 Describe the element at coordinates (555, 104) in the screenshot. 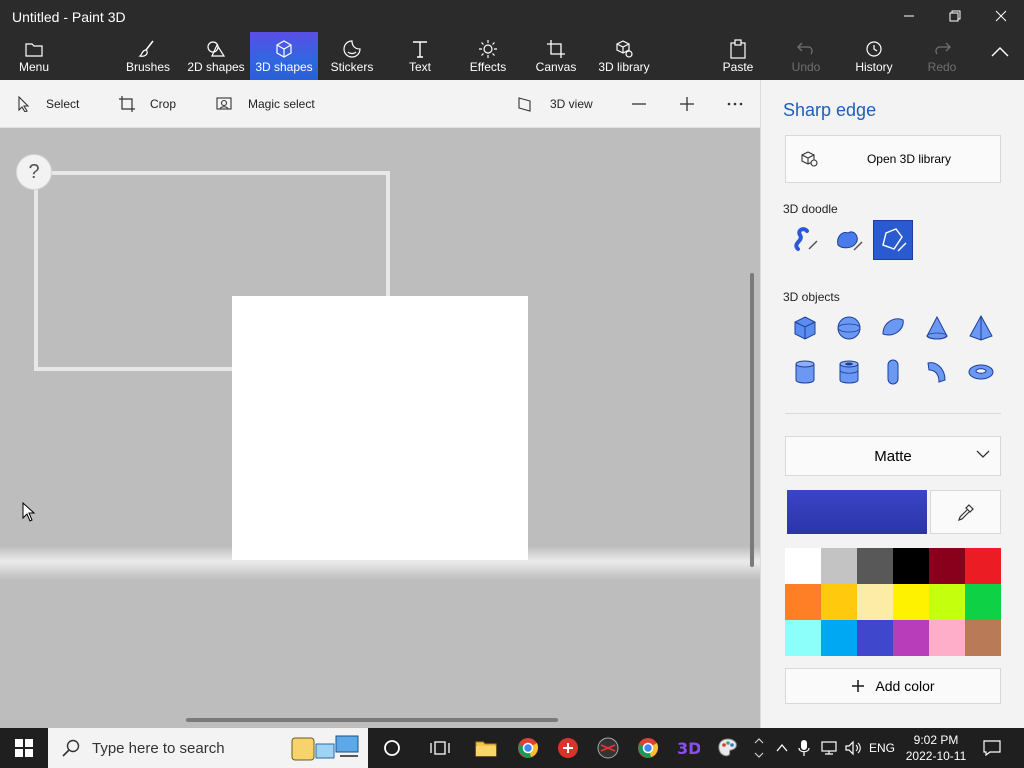

I see `3d-view-button: 3D view` at that location.